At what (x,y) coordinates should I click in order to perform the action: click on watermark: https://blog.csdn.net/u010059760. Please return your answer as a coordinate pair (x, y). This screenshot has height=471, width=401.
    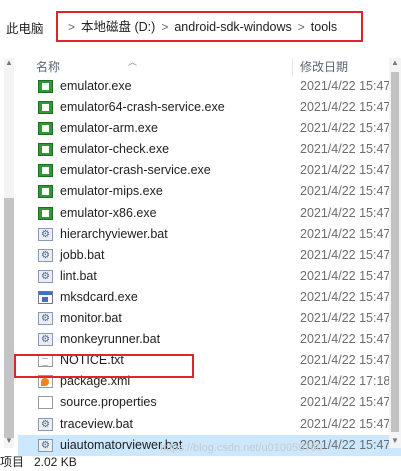
    Looking at the image, I should click on (241, 448).